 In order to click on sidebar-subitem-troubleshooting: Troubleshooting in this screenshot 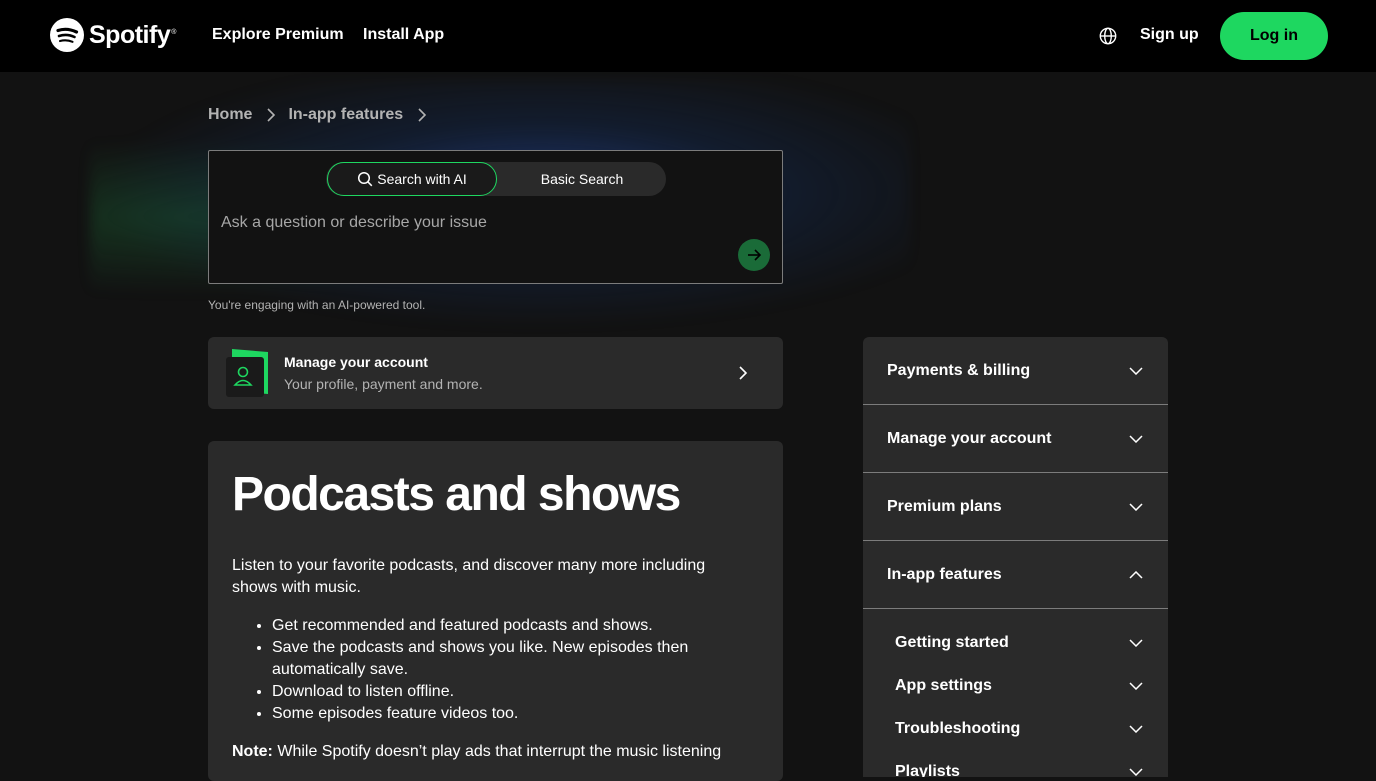, I will do `click(1015, 728)`.